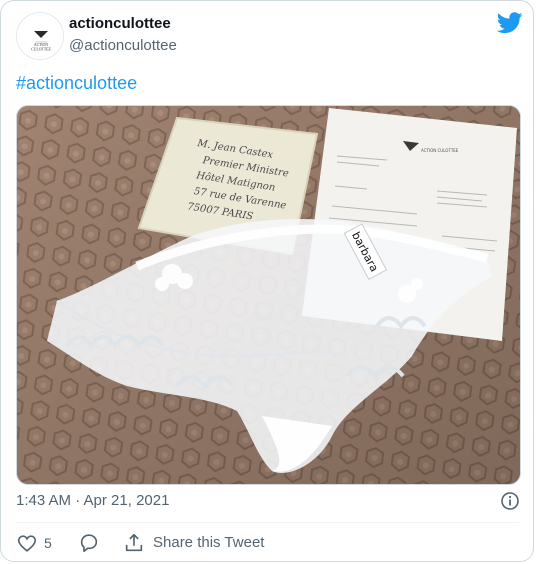  I want to click on avatar: ACTION CULOTTEE, so click(40, 36).